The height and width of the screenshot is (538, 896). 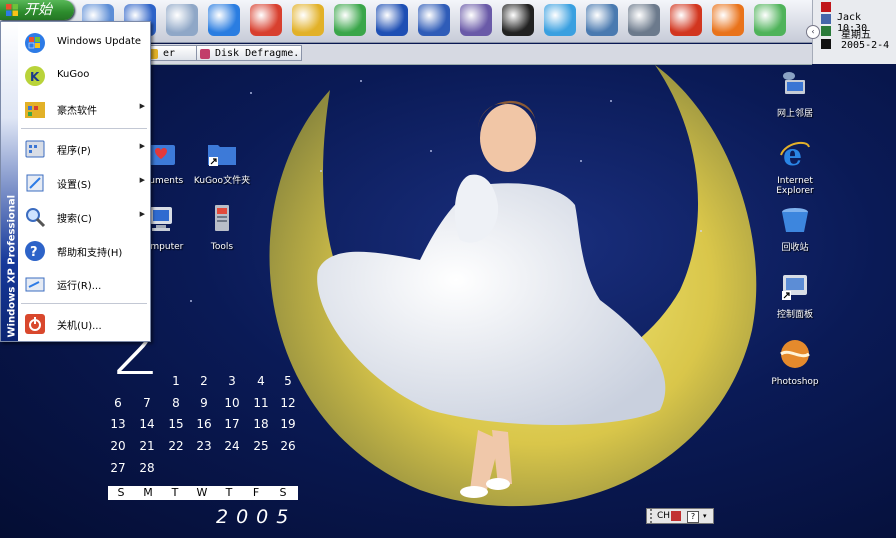 What do you see at coordinates (602, 20) in the screenshot?
I see `screen-capture-icon` at bounding box center [602, 20].